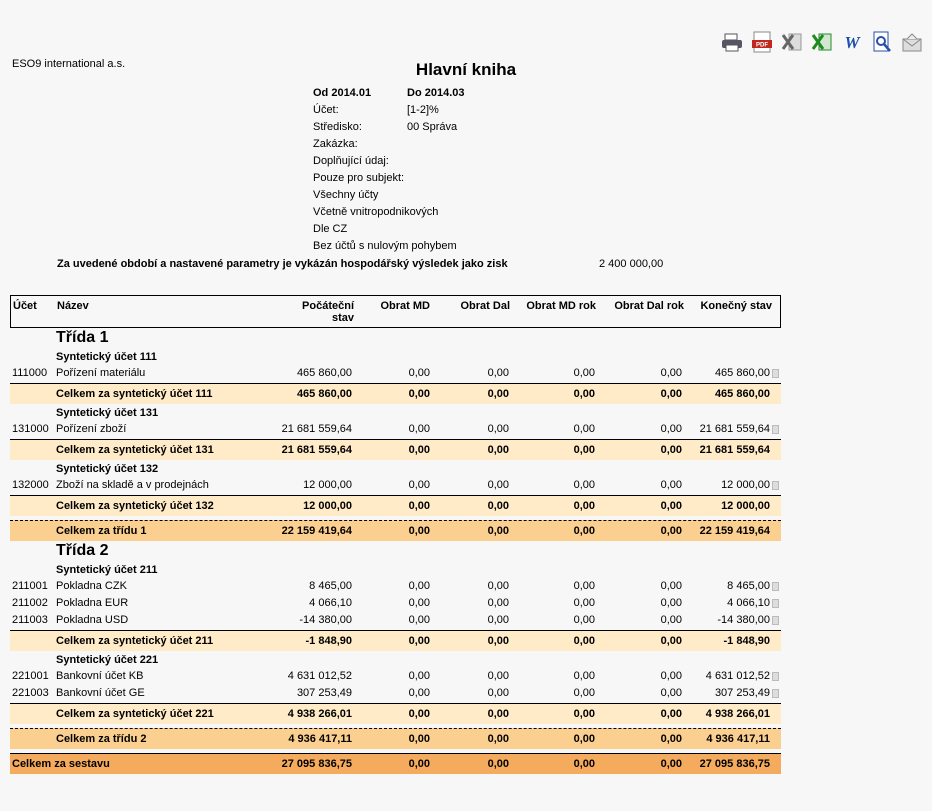 Image resolution: width=932 pixels, height=811 pixels. Describe the element at coordinates (82, 337) in the screenshot. I see `class-label: Třída 1` at that location.